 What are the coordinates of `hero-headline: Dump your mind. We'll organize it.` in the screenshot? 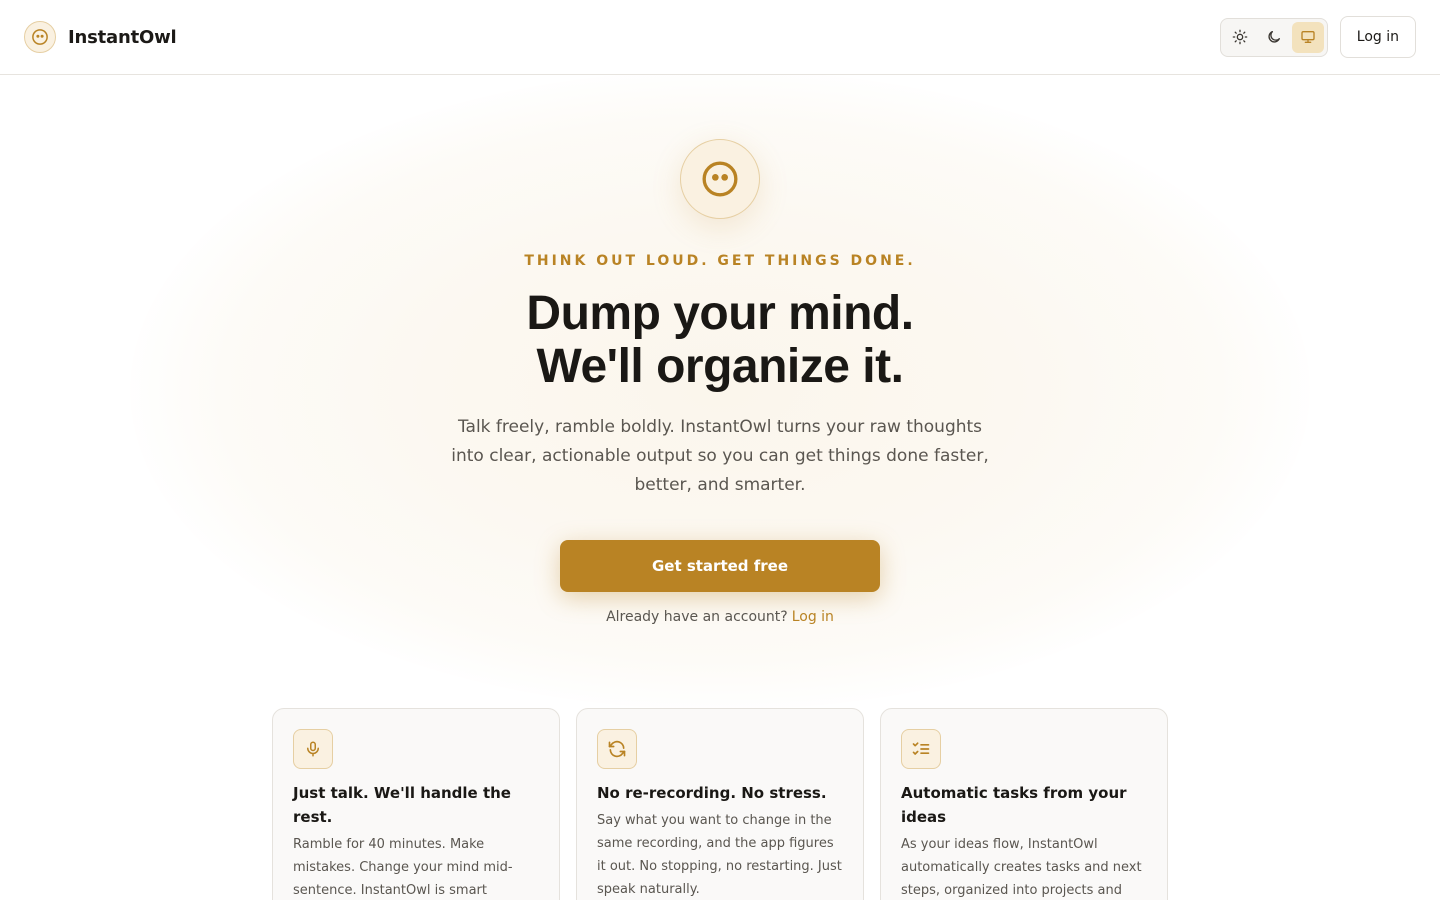 It's located at (720, 340).